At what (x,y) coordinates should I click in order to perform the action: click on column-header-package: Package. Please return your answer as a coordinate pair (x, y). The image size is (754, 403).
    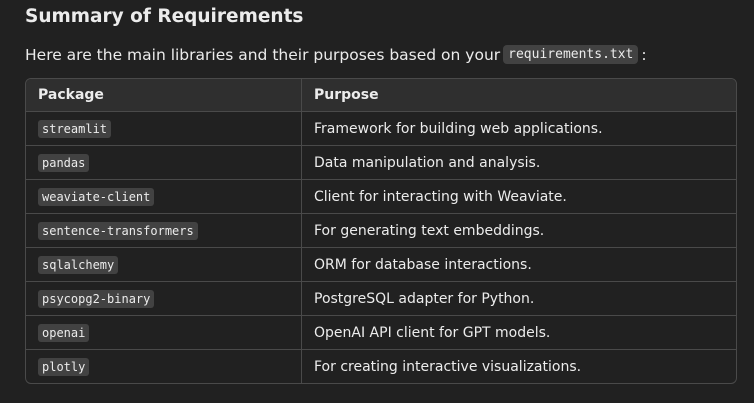
    Looking at the image, I should click on (164, 95).